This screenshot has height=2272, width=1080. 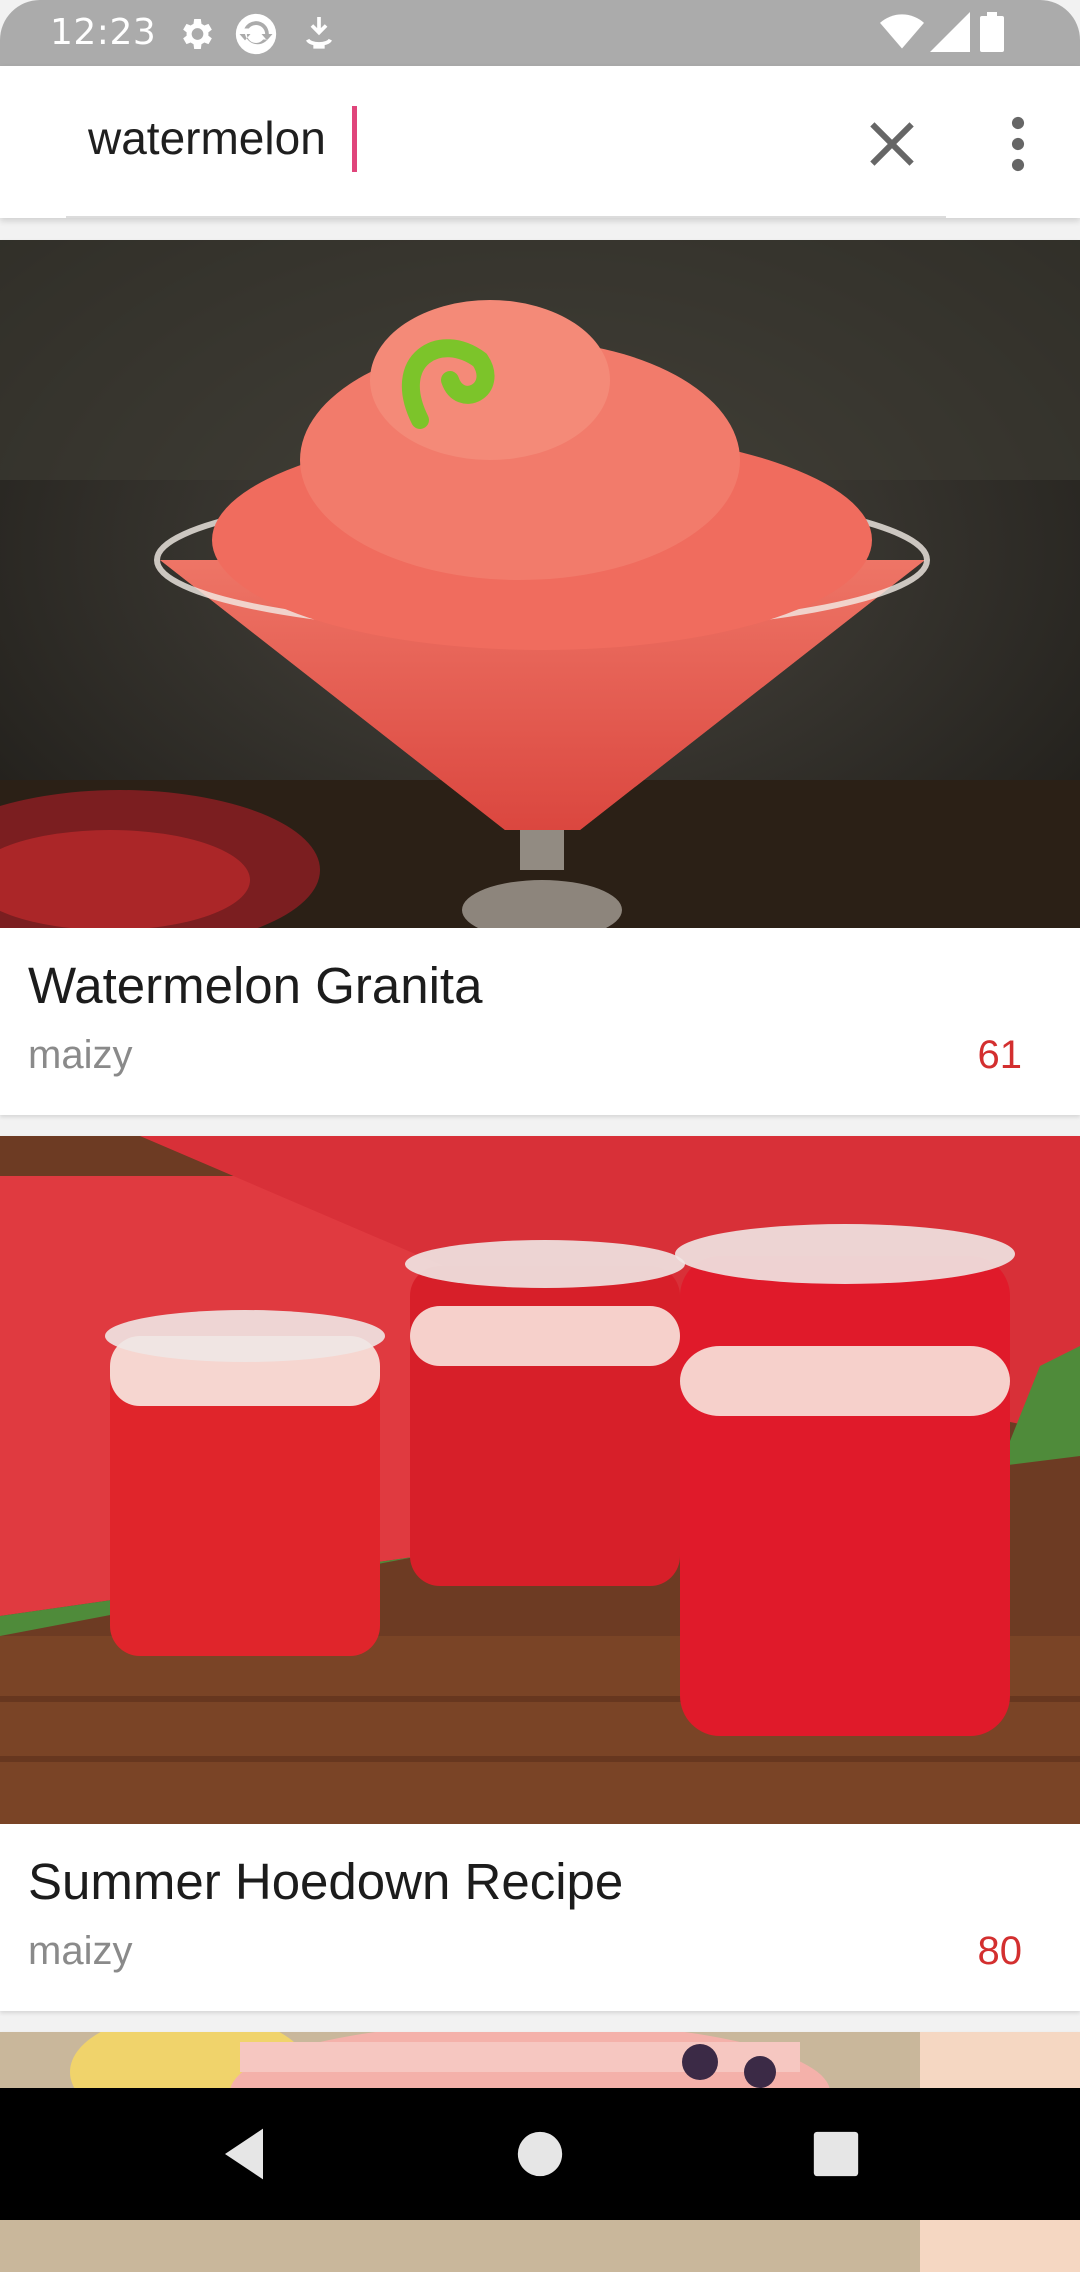 I want to click on download-icon, so click(x=319, y=33).